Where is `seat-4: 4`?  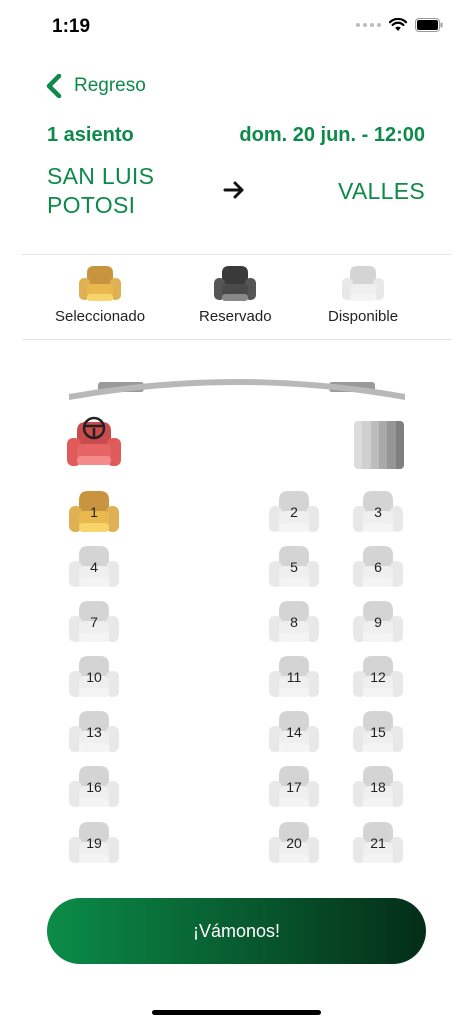 seat-4: 4 is located at coordinates (94, 566).